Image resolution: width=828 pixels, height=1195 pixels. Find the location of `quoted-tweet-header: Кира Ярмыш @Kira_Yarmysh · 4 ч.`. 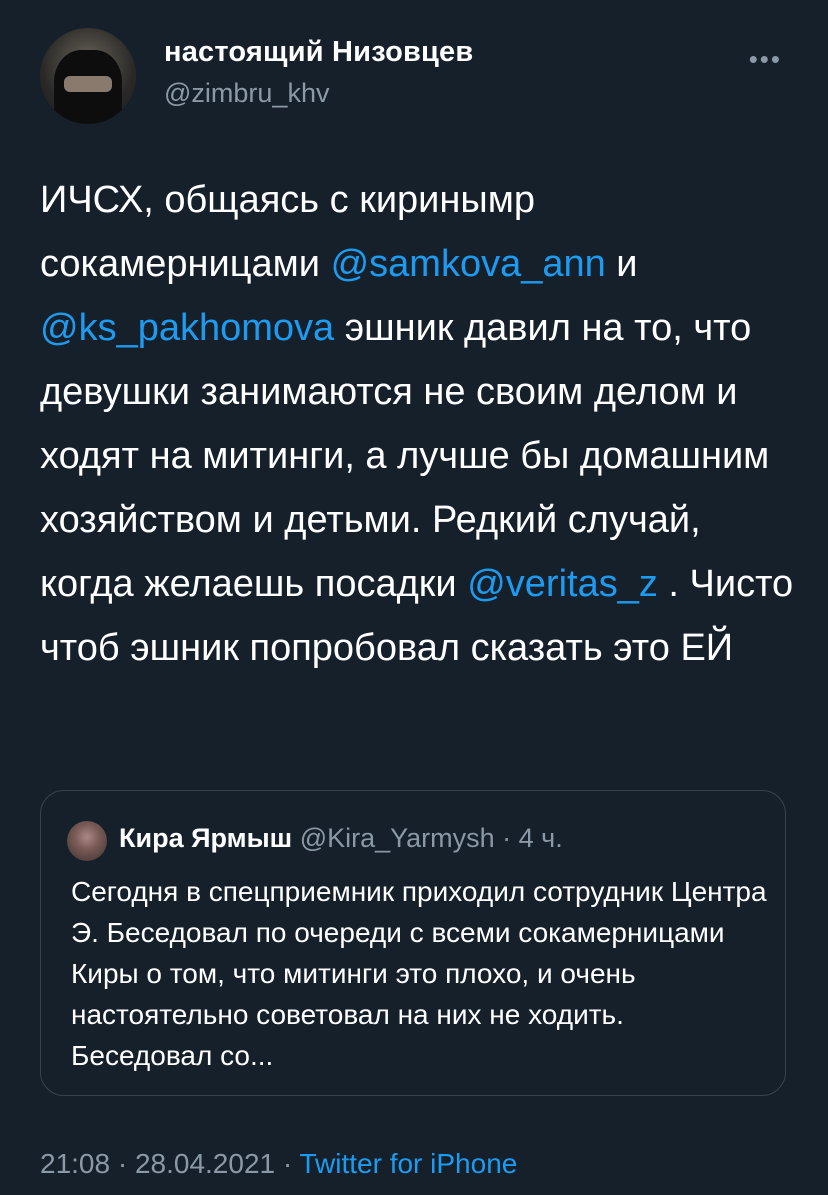

quoted-tweet-header: Кира Ярмыш @Kira_Yarmysh · 4 ч. is located at coordinates (341, 838).